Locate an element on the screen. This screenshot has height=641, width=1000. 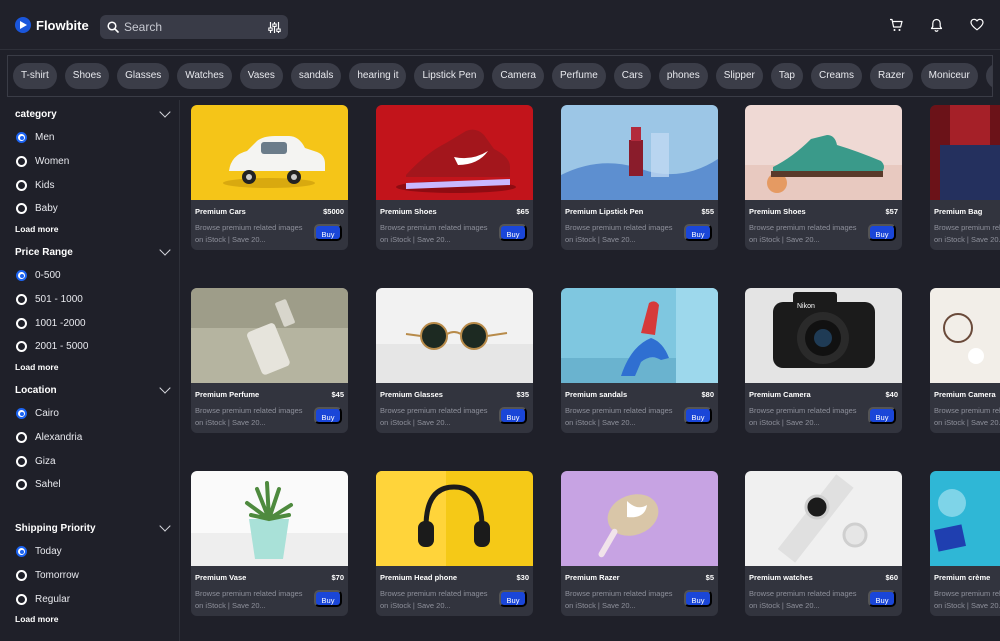
chip-watches: Watches is located at coordinates (204, 76).